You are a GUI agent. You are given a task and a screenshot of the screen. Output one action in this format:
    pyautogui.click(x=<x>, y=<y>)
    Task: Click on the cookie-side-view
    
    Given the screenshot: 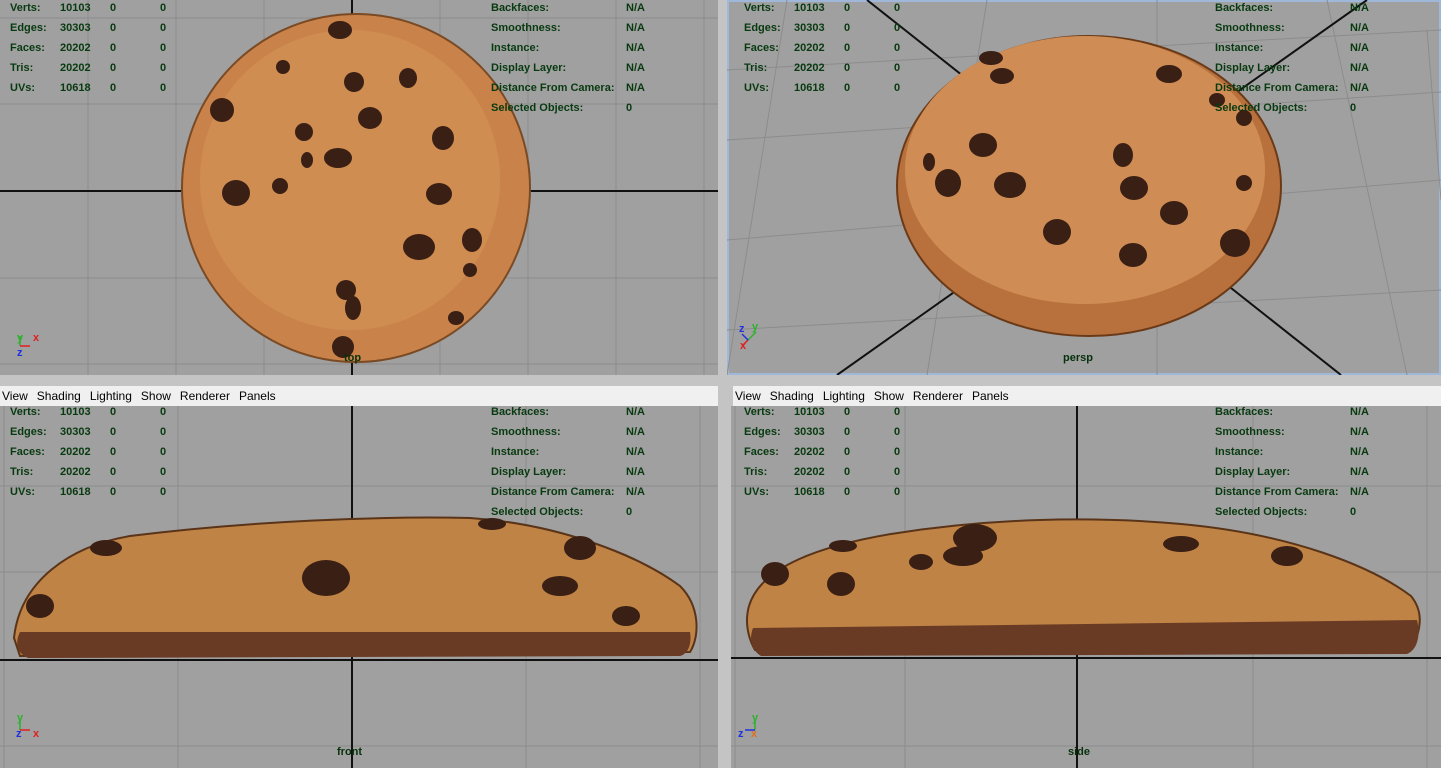 What is the action you would take?
    pyautogui.click(x=1083, y=587)
    